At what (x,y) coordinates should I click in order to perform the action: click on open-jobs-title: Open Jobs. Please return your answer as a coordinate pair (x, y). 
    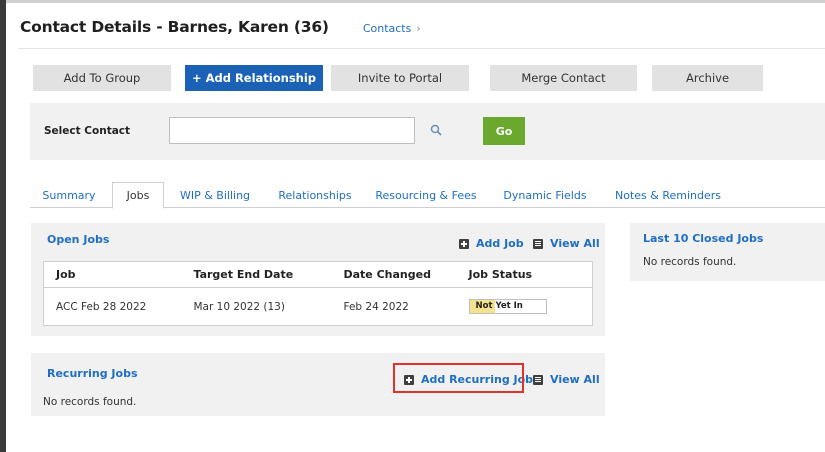
    Looking at the image, I should click on (78, 239).